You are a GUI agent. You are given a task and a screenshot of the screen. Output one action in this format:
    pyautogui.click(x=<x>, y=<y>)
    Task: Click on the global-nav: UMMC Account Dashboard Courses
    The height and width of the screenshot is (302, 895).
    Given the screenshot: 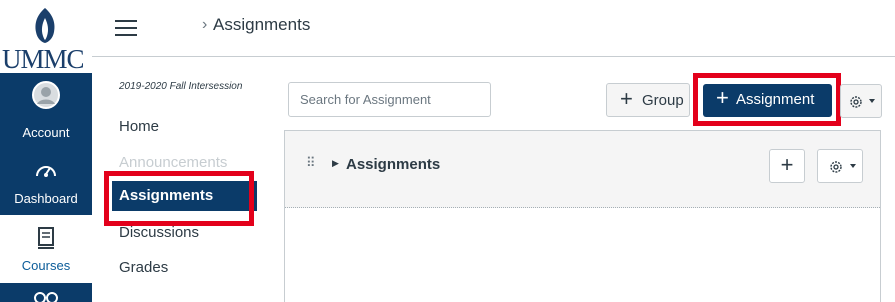 What is the action you would take?
    pyautogui.click(x=46, y=151)
    